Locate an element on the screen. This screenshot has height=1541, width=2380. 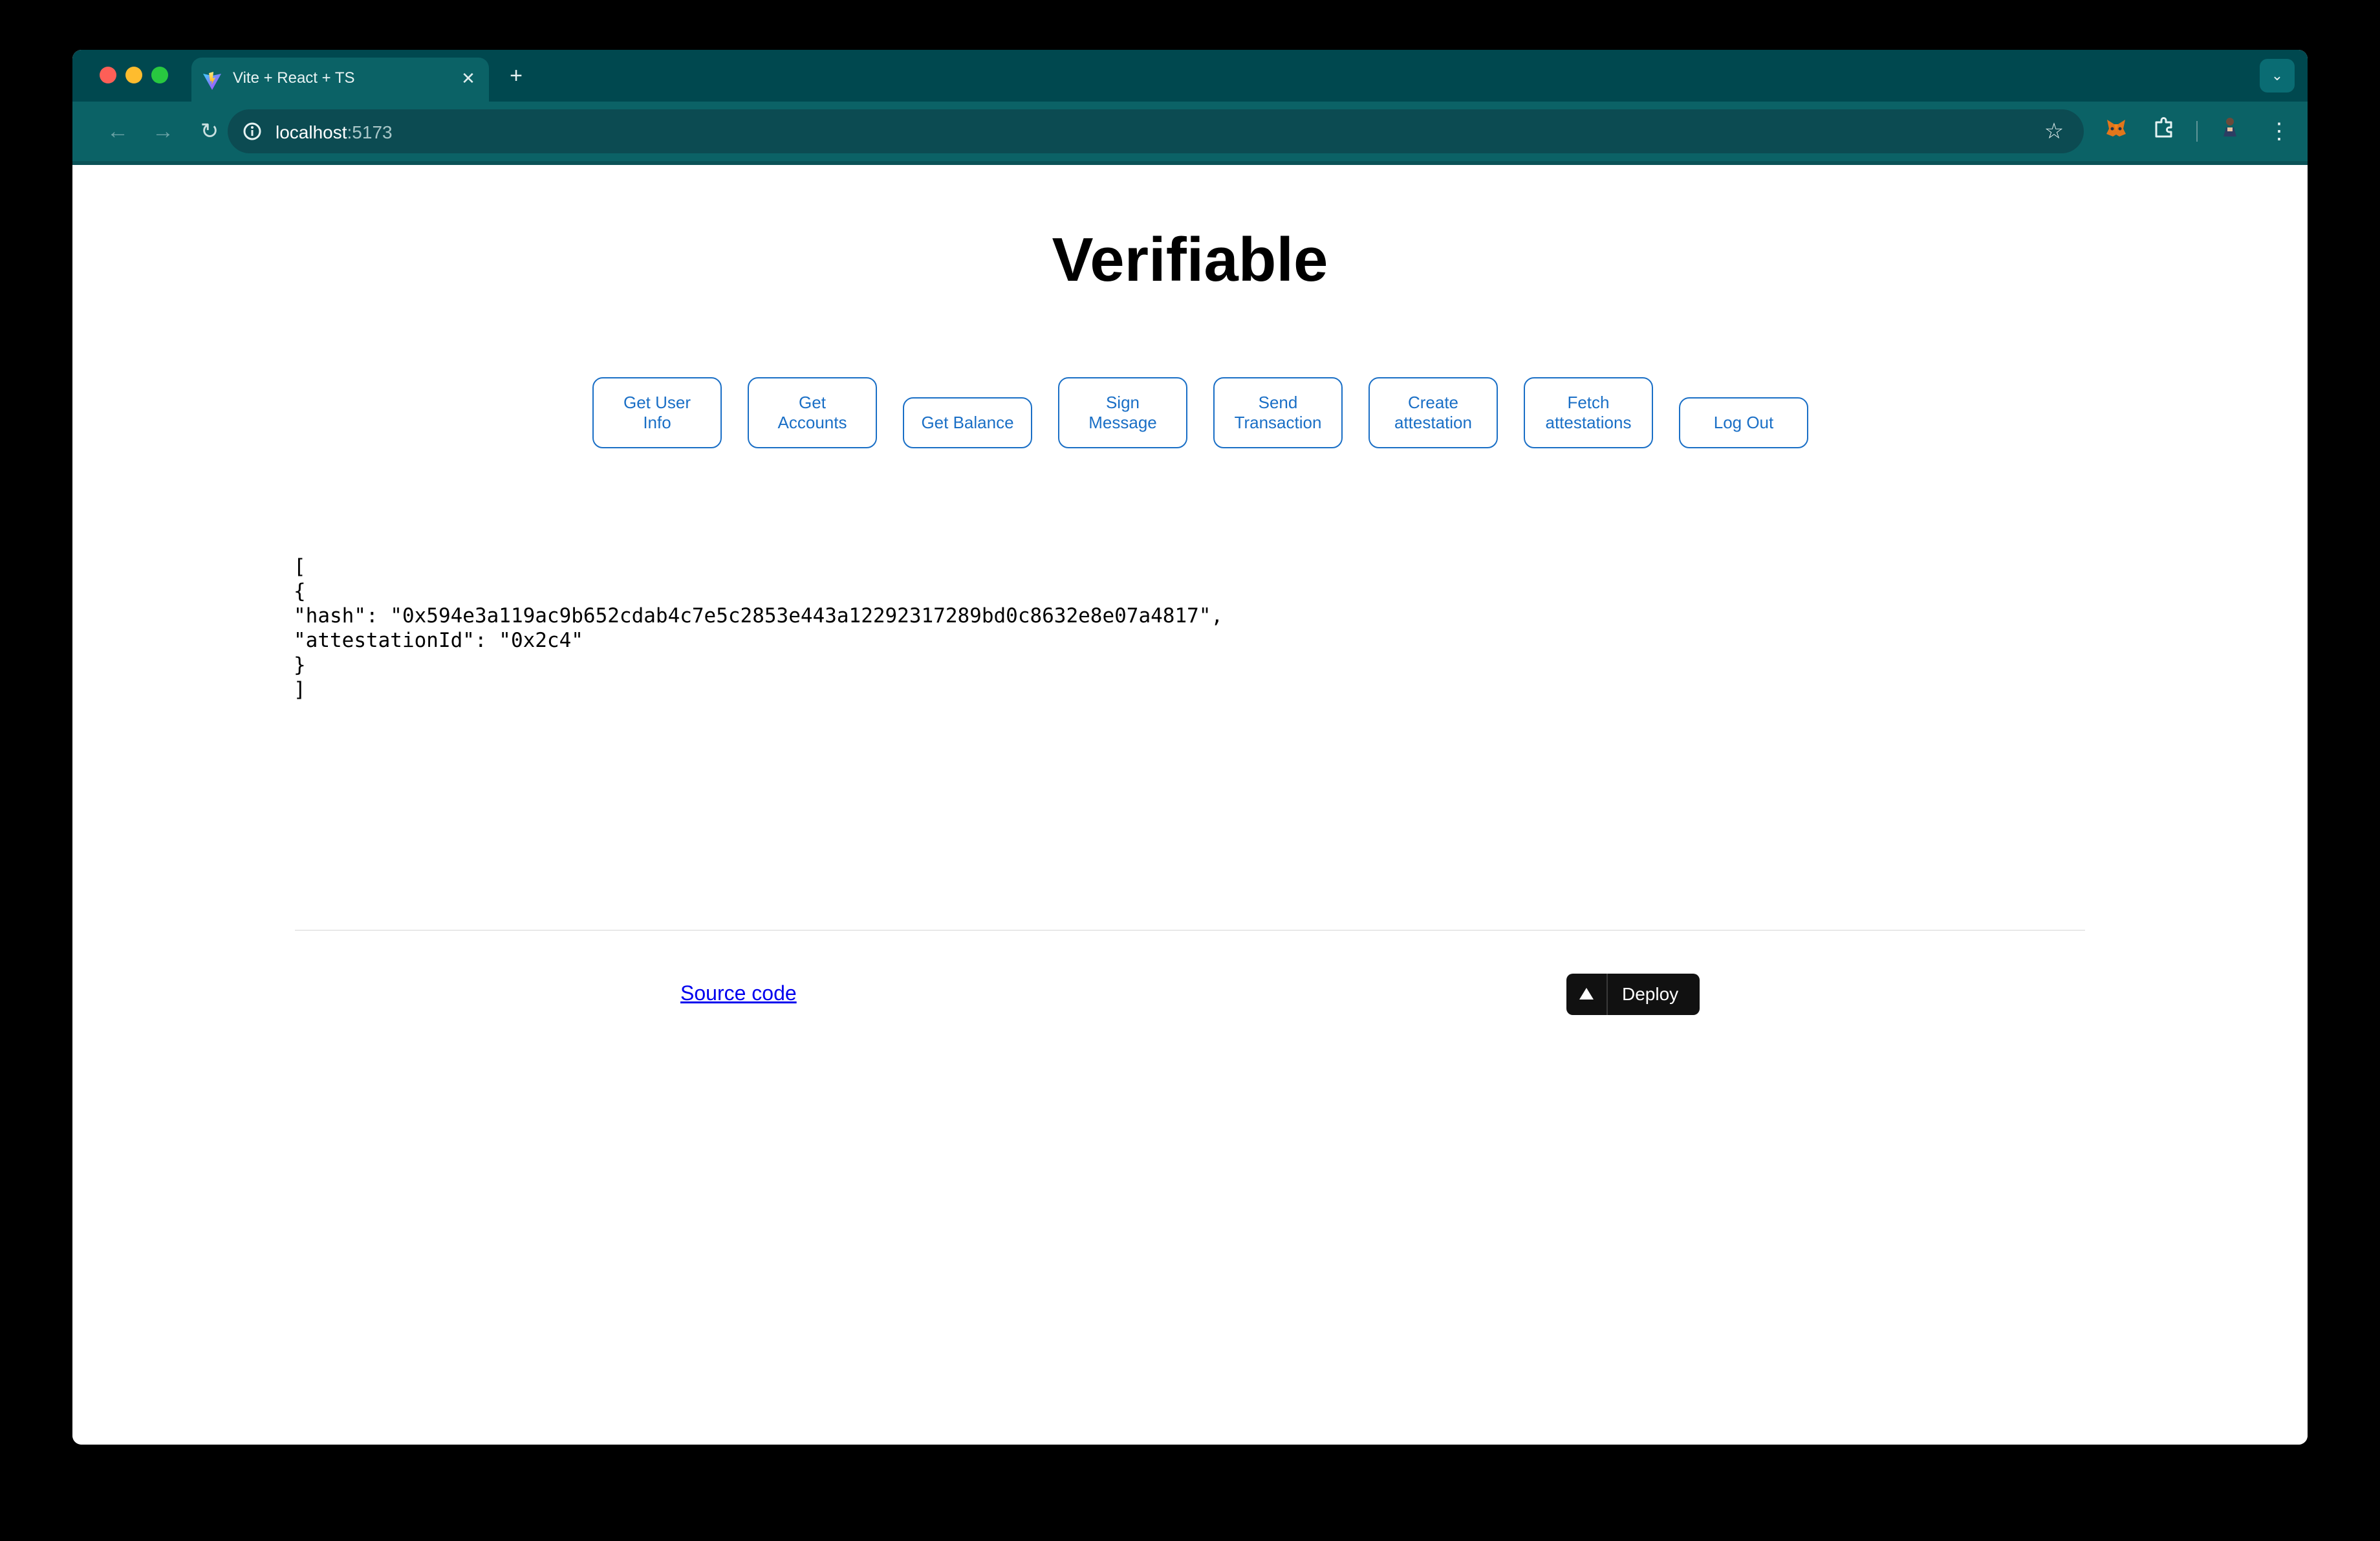
send-transaction-button: Send Transaction is located at coordinates (1278, 412).